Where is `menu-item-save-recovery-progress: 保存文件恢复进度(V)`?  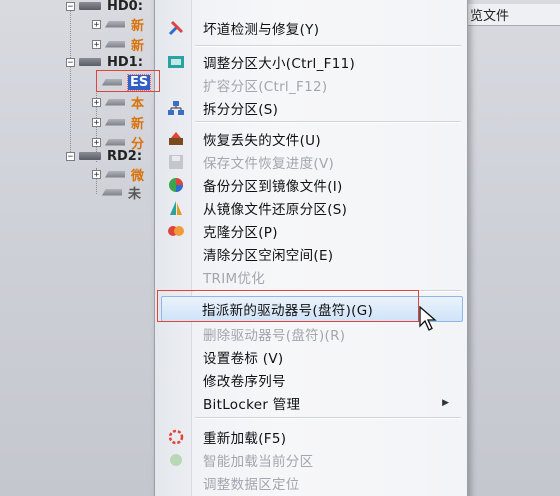 menu-item-save-recovery-progress: 保存文件恢复进度(V) is located at coordinates (311, 162).